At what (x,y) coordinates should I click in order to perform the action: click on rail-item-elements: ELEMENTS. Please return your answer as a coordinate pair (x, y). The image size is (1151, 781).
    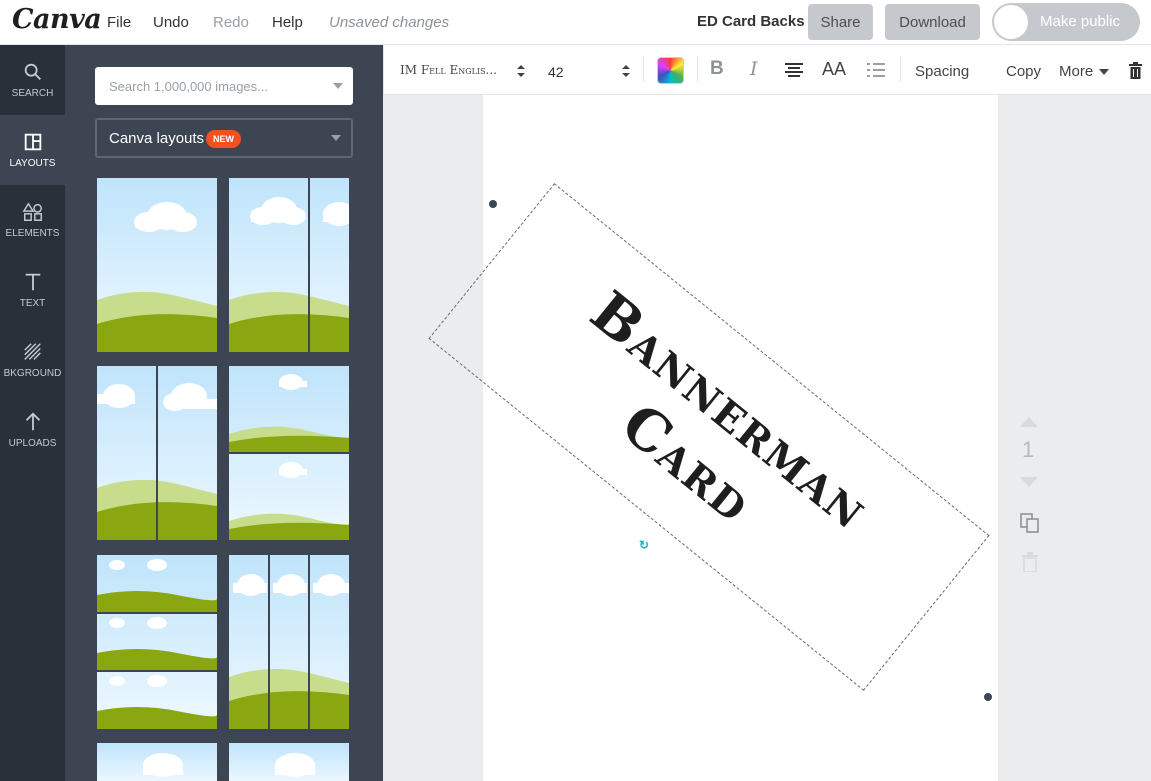
    Looking at the image, I should click on (32, 220).